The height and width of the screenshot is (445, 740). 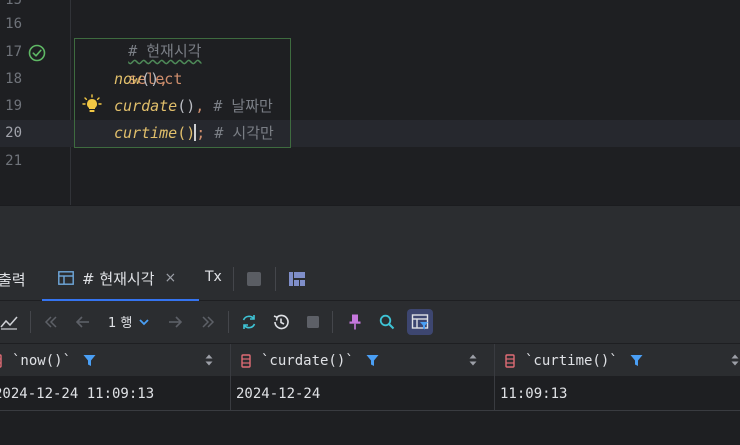 What do you see at coordinates (42, 360) in the screenshot?
I see `column-header-label: `now()`` at bounding box center [42, 360].